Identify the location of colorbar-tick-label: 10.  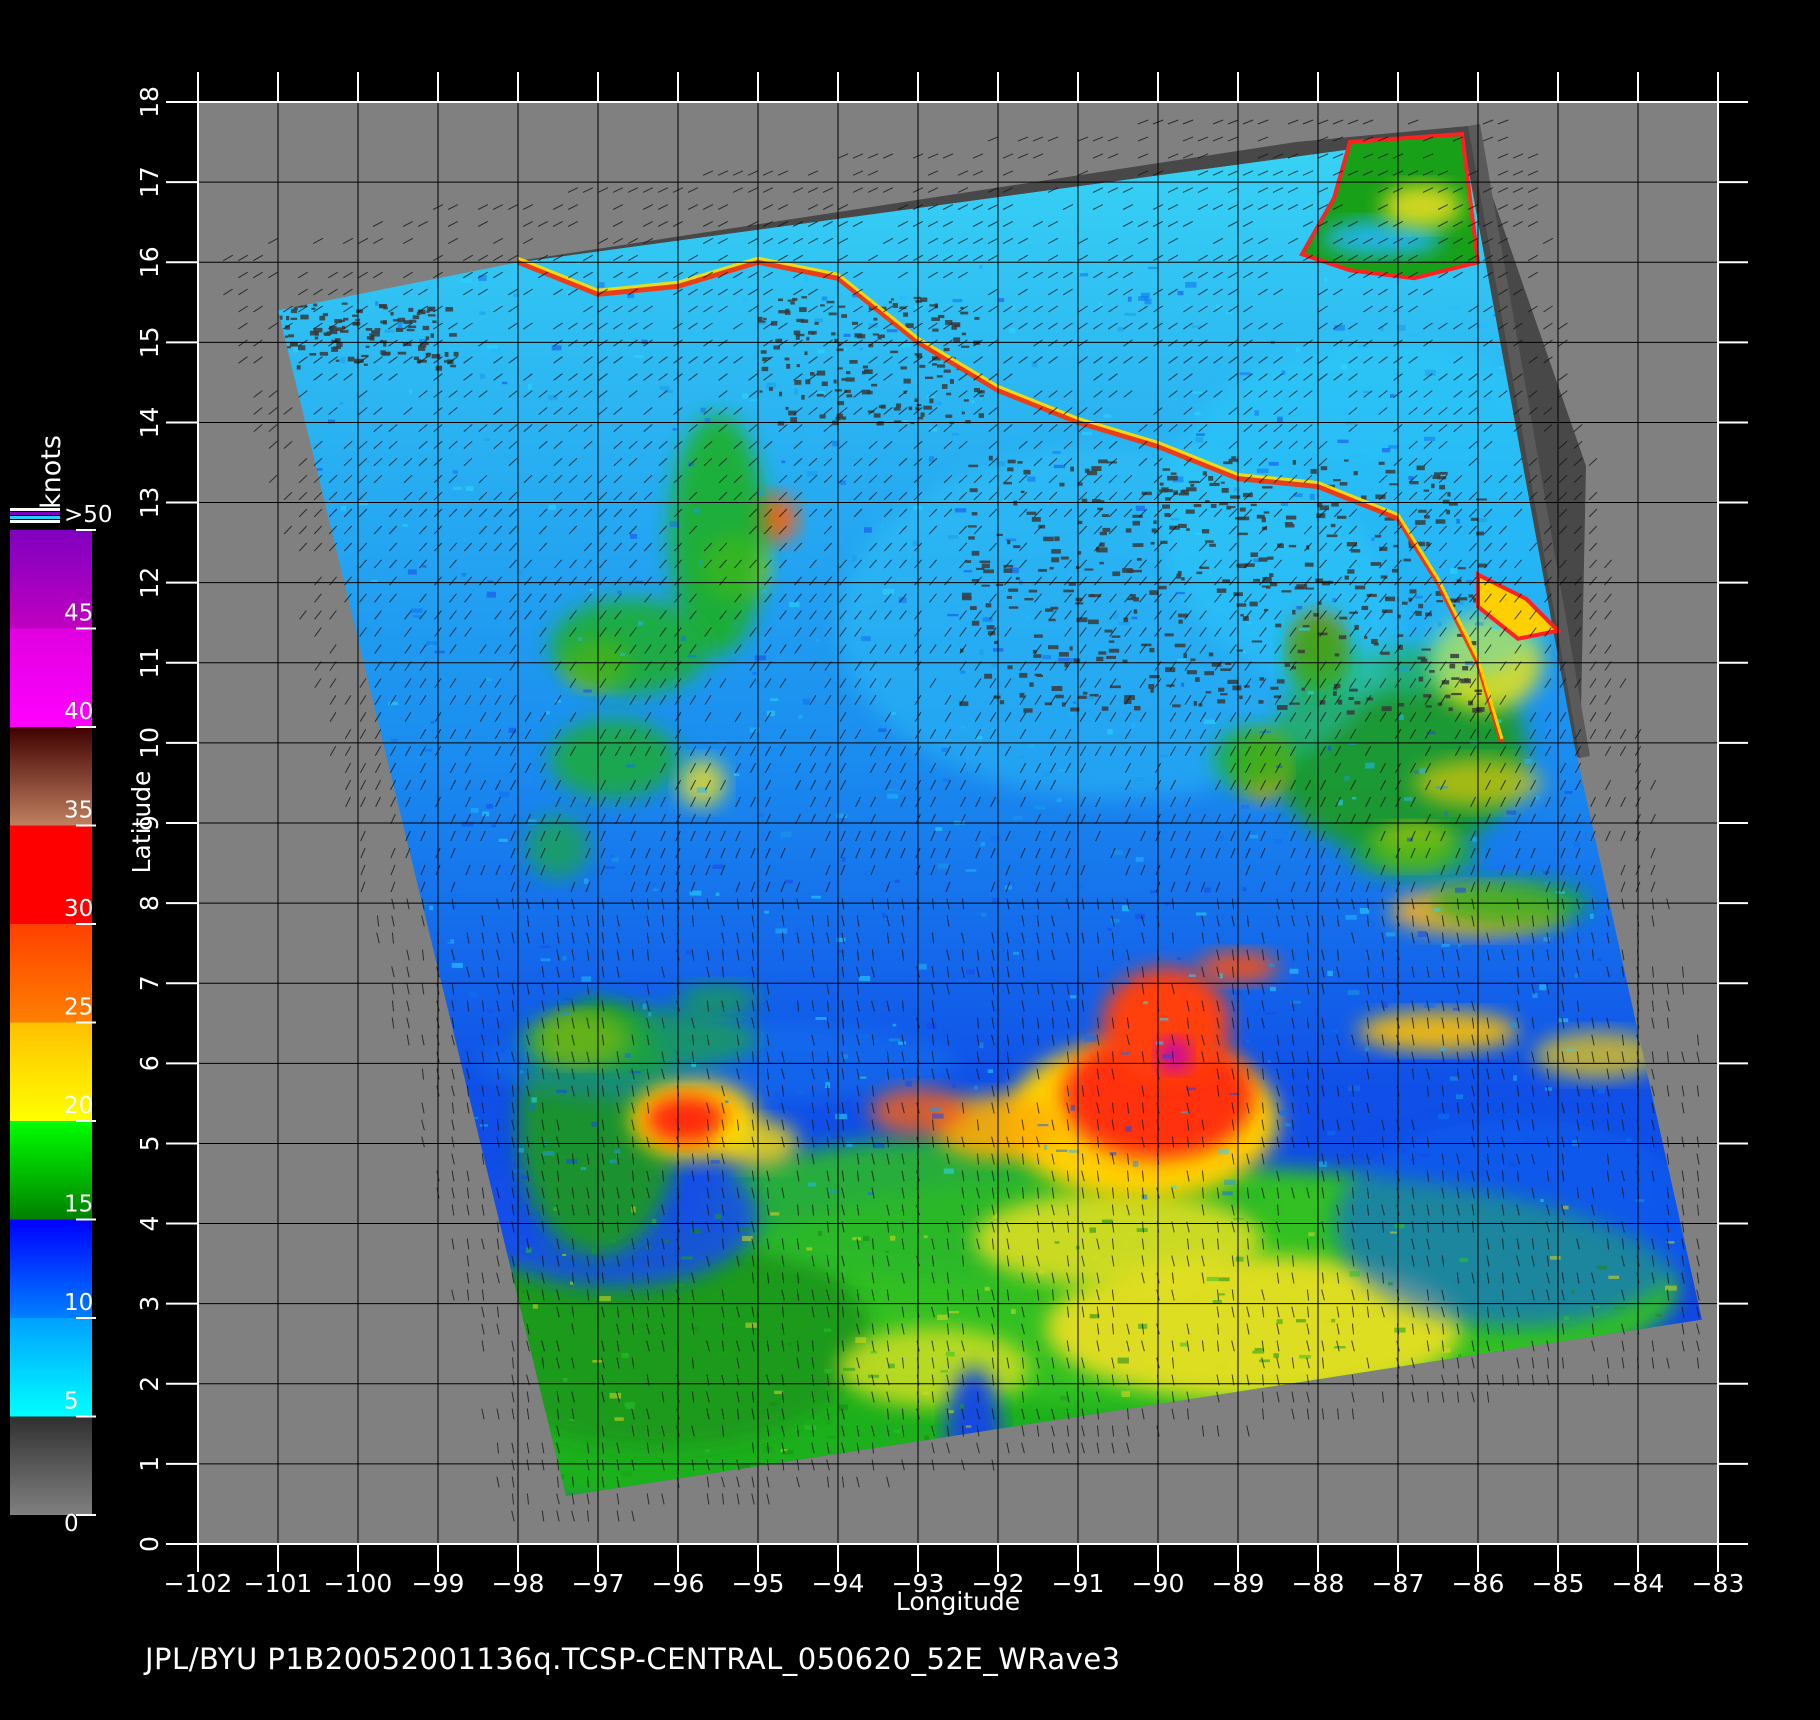
(78, 1303).